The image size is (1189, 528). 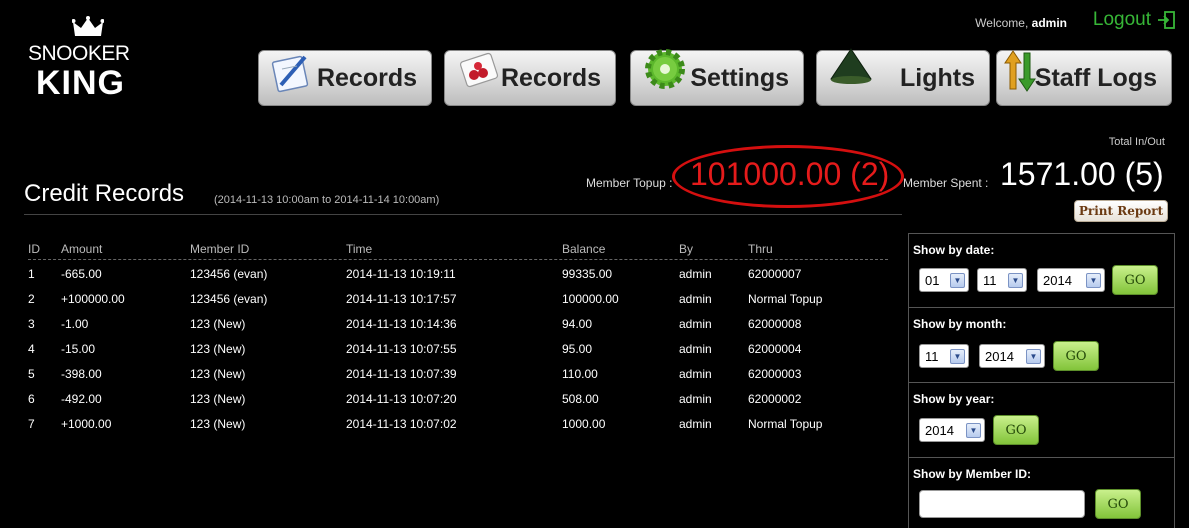 I want to click on filter-date-title: Show by date:, so click(x=954, y=250).